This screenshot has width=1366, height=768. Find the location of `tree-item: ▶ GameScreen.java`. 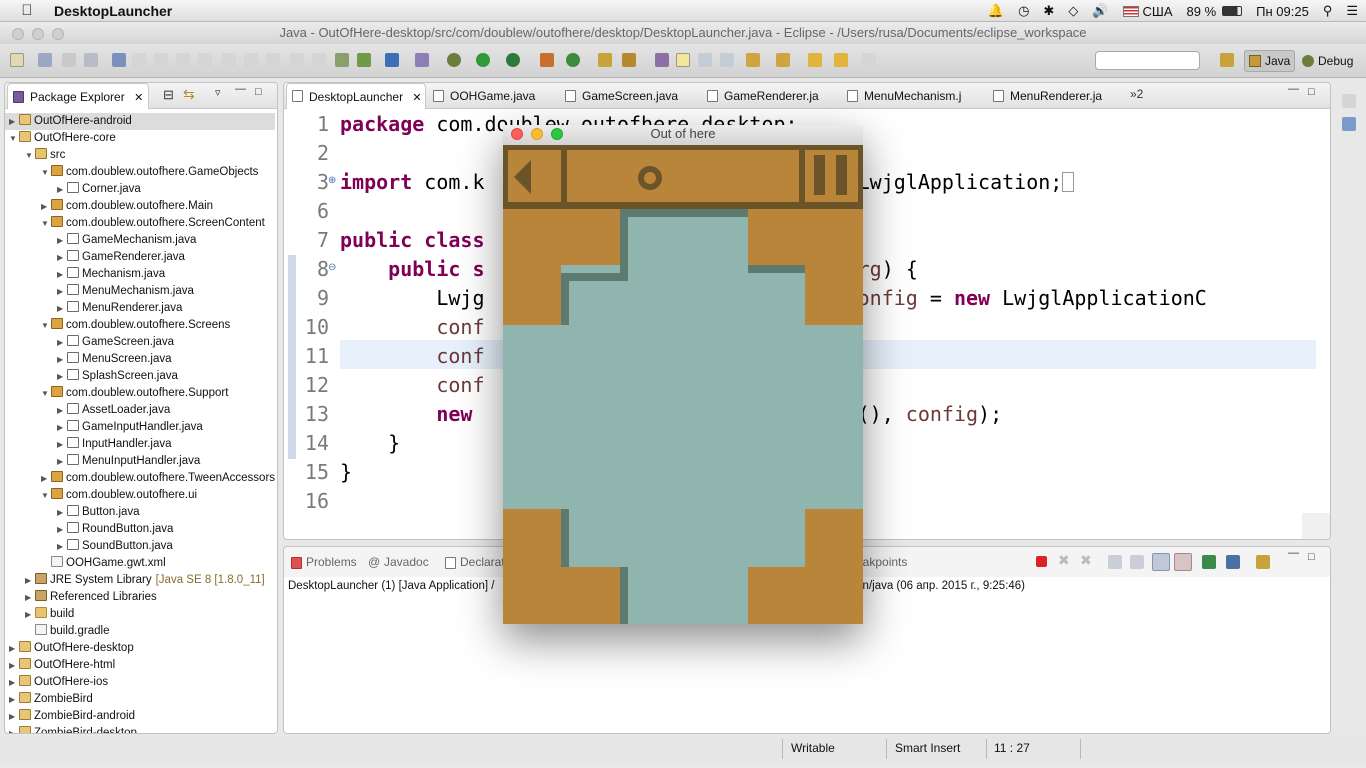

tree-item: ▶ GameScreen.java is located at coordinates (140, 342).